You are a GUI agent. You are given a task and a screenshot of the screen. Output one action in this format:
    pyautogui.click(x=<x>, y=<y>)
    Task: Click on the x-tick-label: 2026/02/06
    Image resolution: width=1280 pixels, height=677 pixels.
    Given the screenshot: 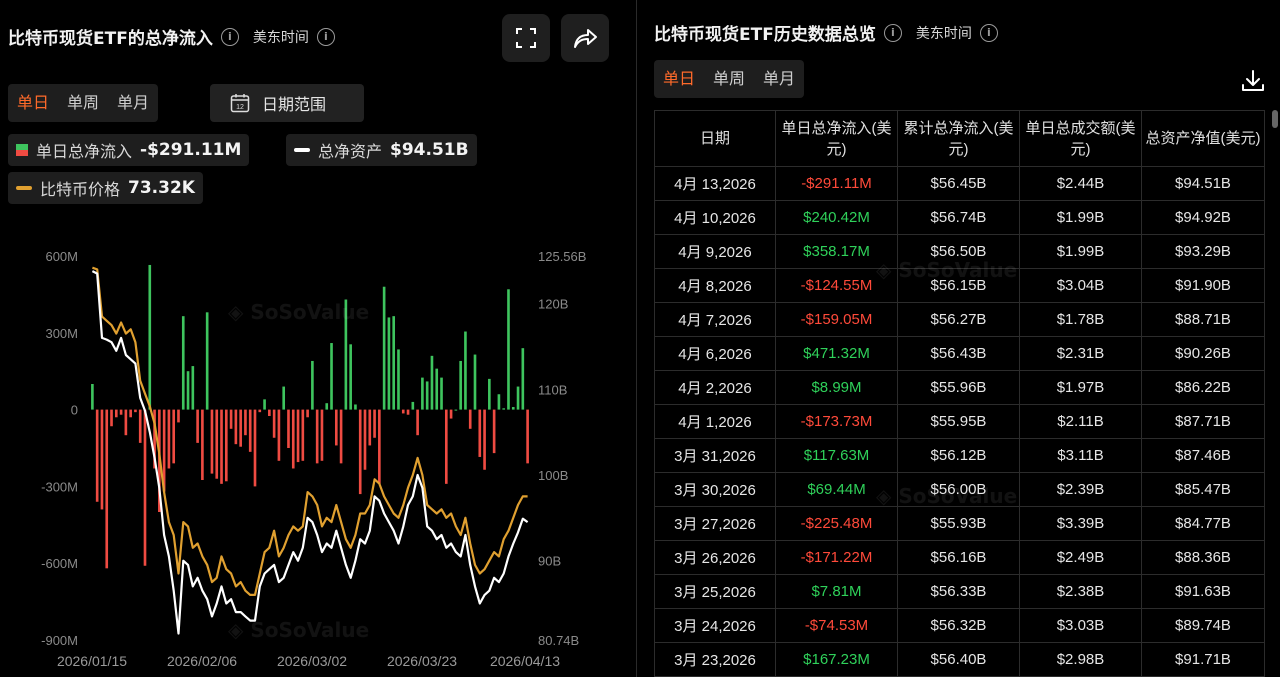 What is the action you would take?
    pyautogui.click(x=202, y=661)
    